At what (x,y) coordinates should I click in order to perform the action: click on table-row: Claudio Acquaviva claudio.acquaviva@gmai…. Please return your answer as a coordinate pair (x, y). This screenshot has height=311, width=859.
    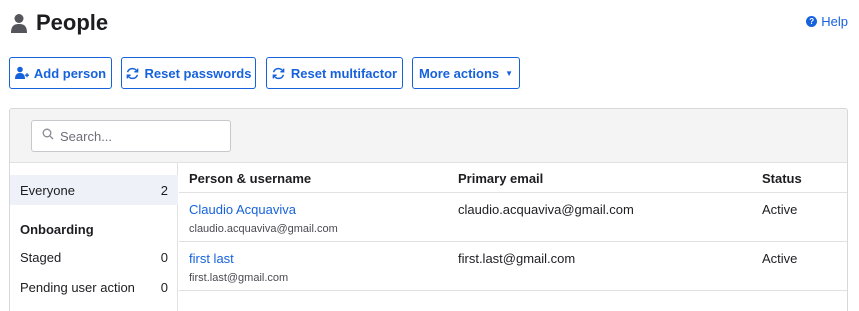
    Looking at the image, I should click on (513, 217).